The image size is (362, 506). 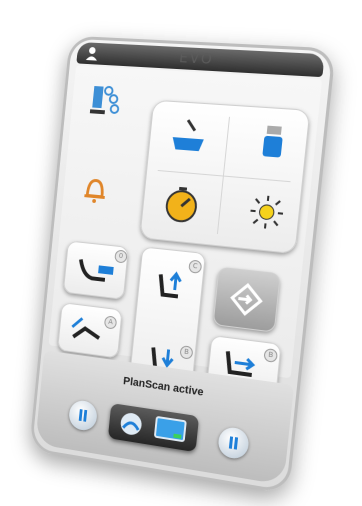 I want to click on instrument-left-button, so click(x=83, y=415).